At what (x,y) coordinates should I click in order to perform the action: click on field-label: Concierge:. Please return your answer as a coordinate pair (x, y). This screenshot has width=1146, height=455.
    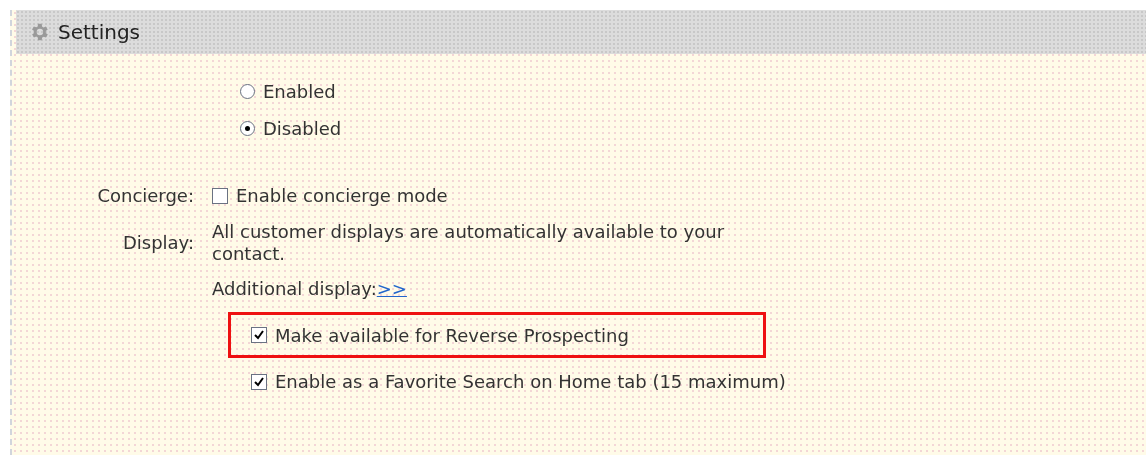
    Looking at the image, I should click on (145, 196).